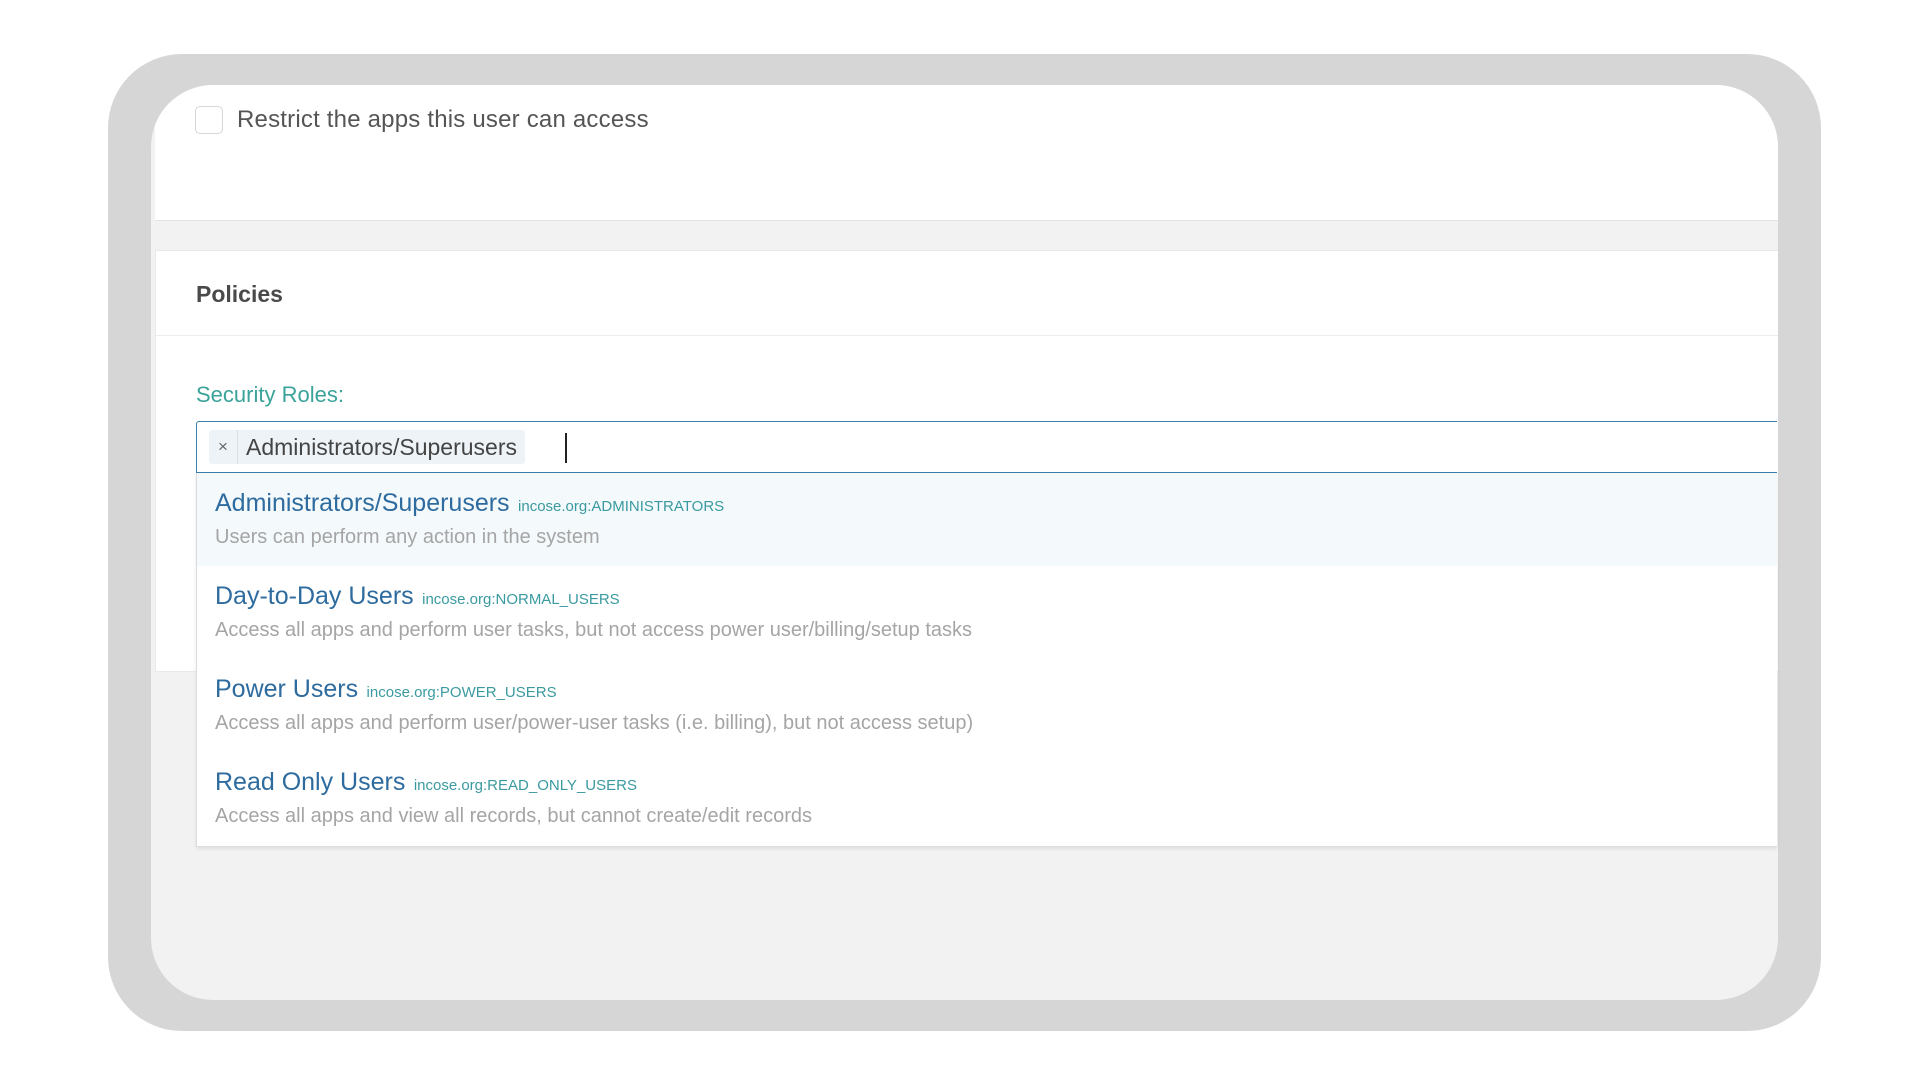 This screenshot has width=1920, height=1080. Describe the element at coordinates (310, 782) in the screenshot. I see `option-name: Read Only Users` at that location.